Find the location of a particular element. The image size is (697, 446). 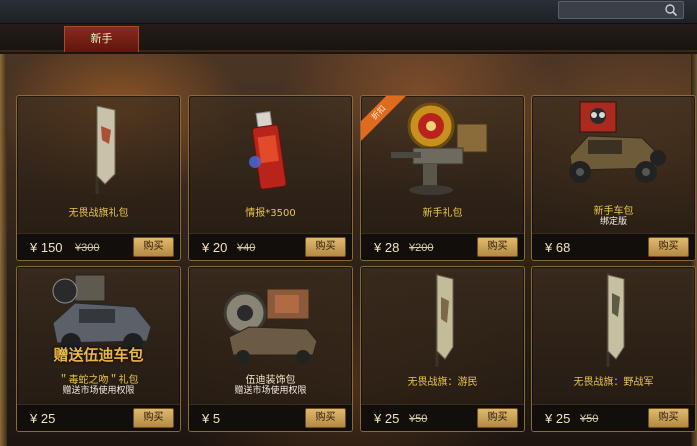

price-bar: ¥ 150 ¥300 购买 is located at coordinates (98, 246).